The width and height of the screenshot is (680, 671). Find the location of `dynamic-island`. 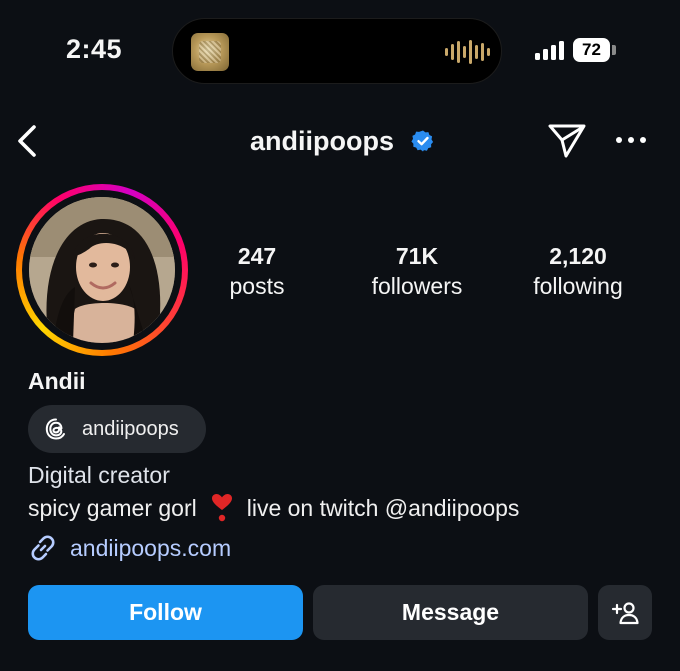

dynamic-island is located at coordinates (337, 51).